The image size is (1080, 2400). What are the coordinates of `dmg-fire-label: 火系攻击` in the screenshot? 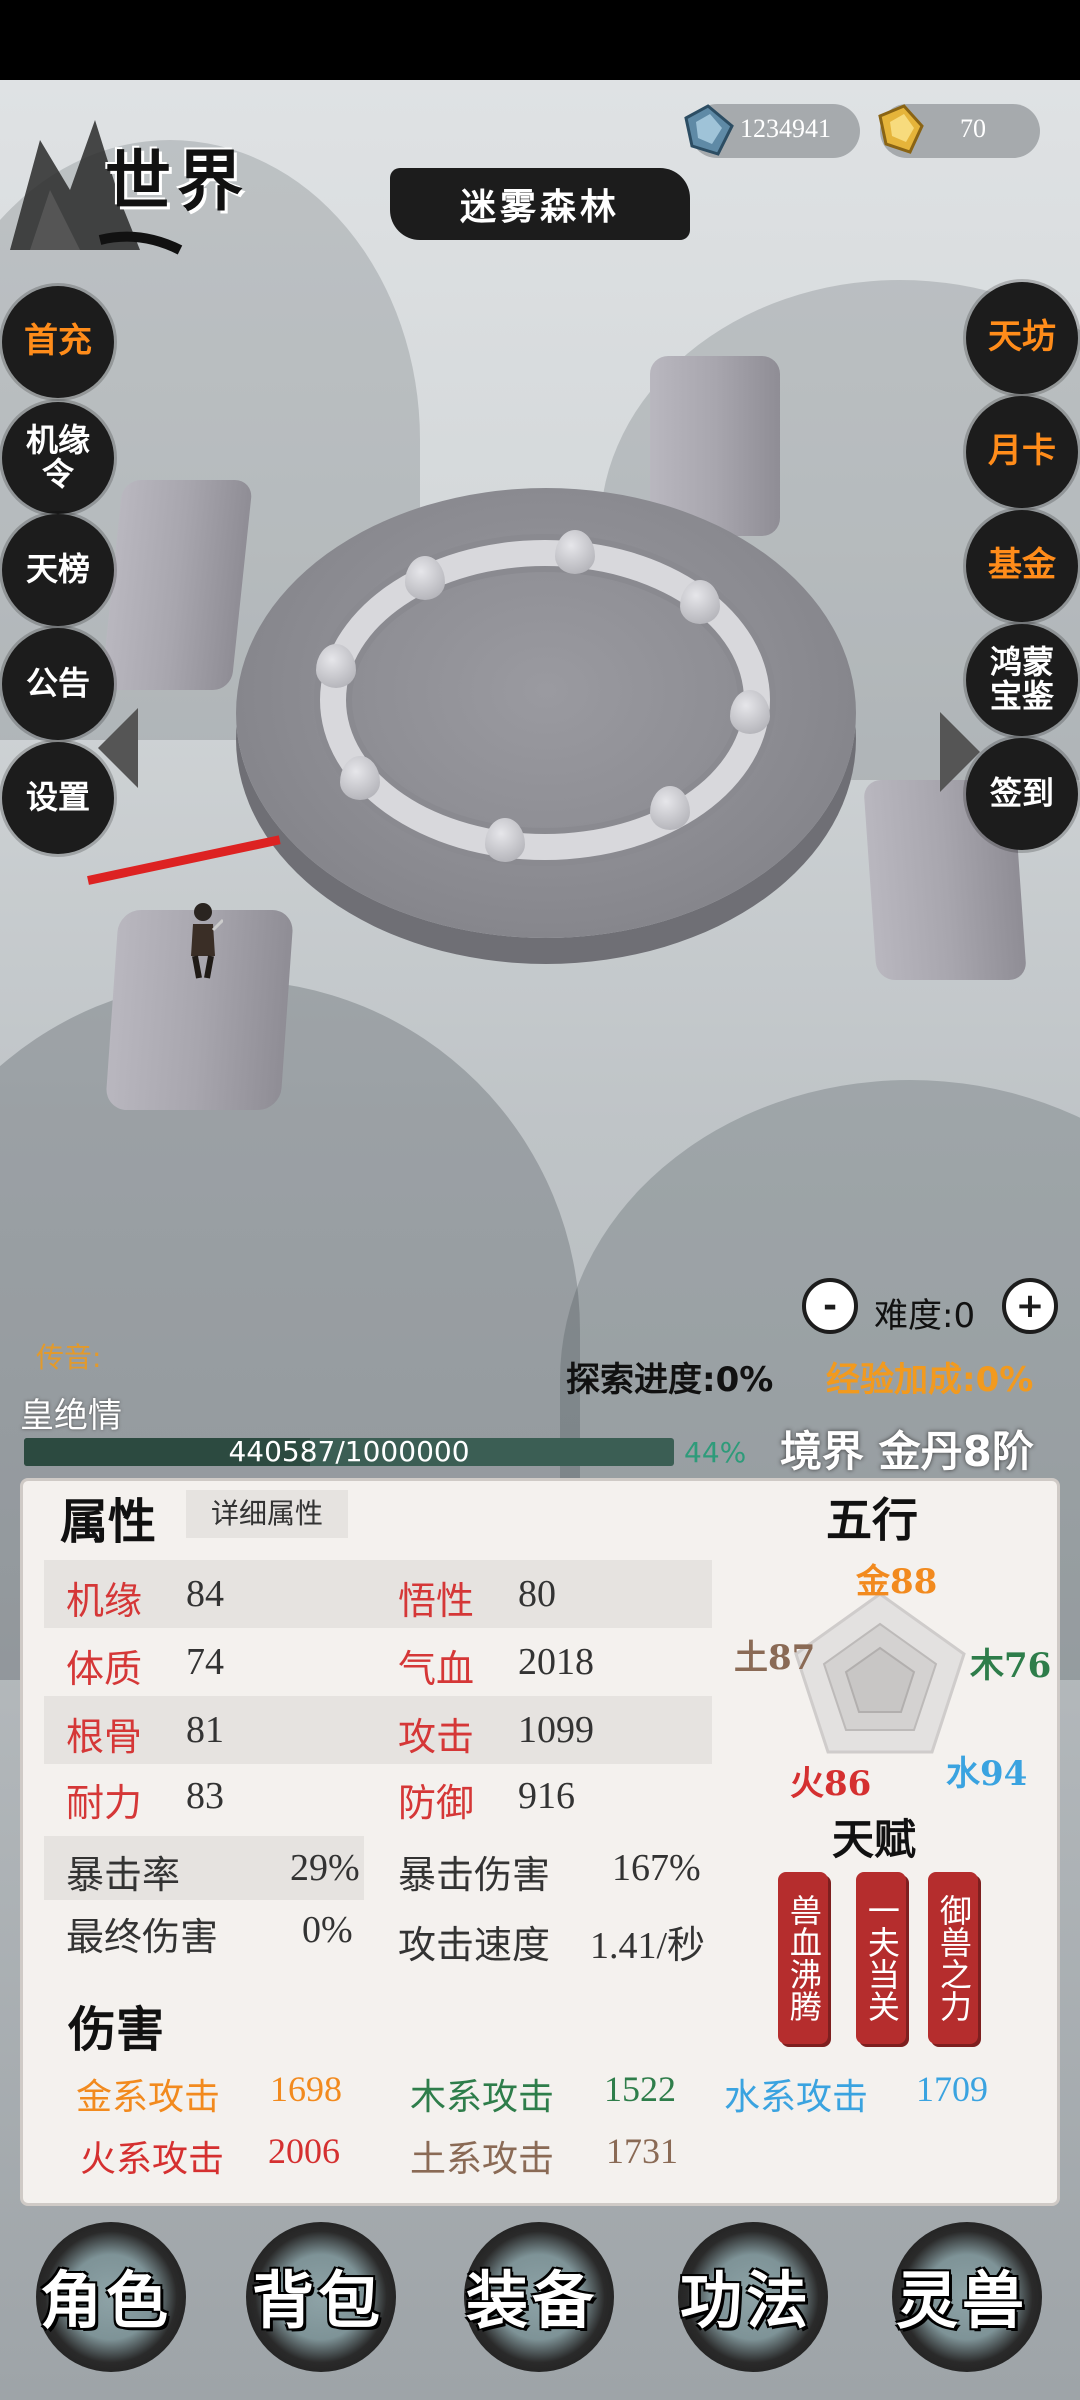 It's located at (152, 2159).